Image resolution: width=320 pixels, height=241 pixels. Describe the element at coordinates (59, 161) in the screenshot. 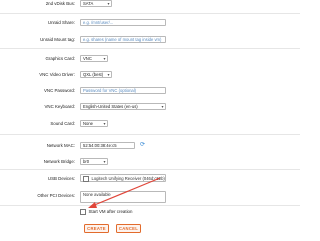

I see `network-bridge-label: Network Bridge:` at that location.